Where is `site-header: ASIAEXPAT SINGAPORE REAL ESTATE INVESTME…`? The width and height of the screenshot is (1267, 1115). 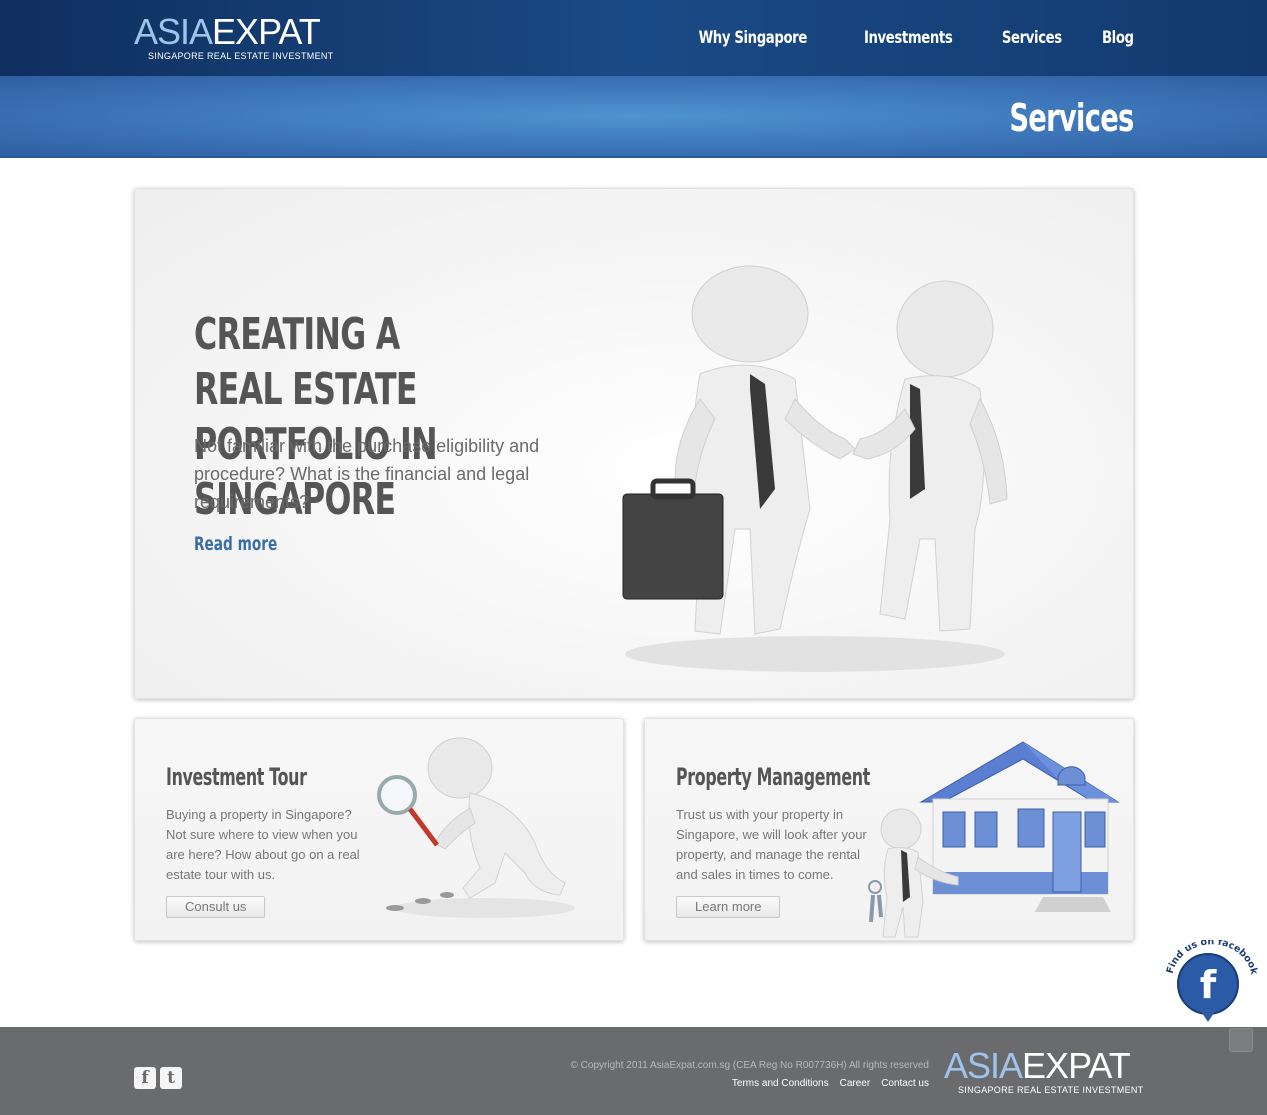
site-header: ASIAEXPAT SINGAPORE REAL ESTATE INVESTME… is located at coordinates (633, 38).